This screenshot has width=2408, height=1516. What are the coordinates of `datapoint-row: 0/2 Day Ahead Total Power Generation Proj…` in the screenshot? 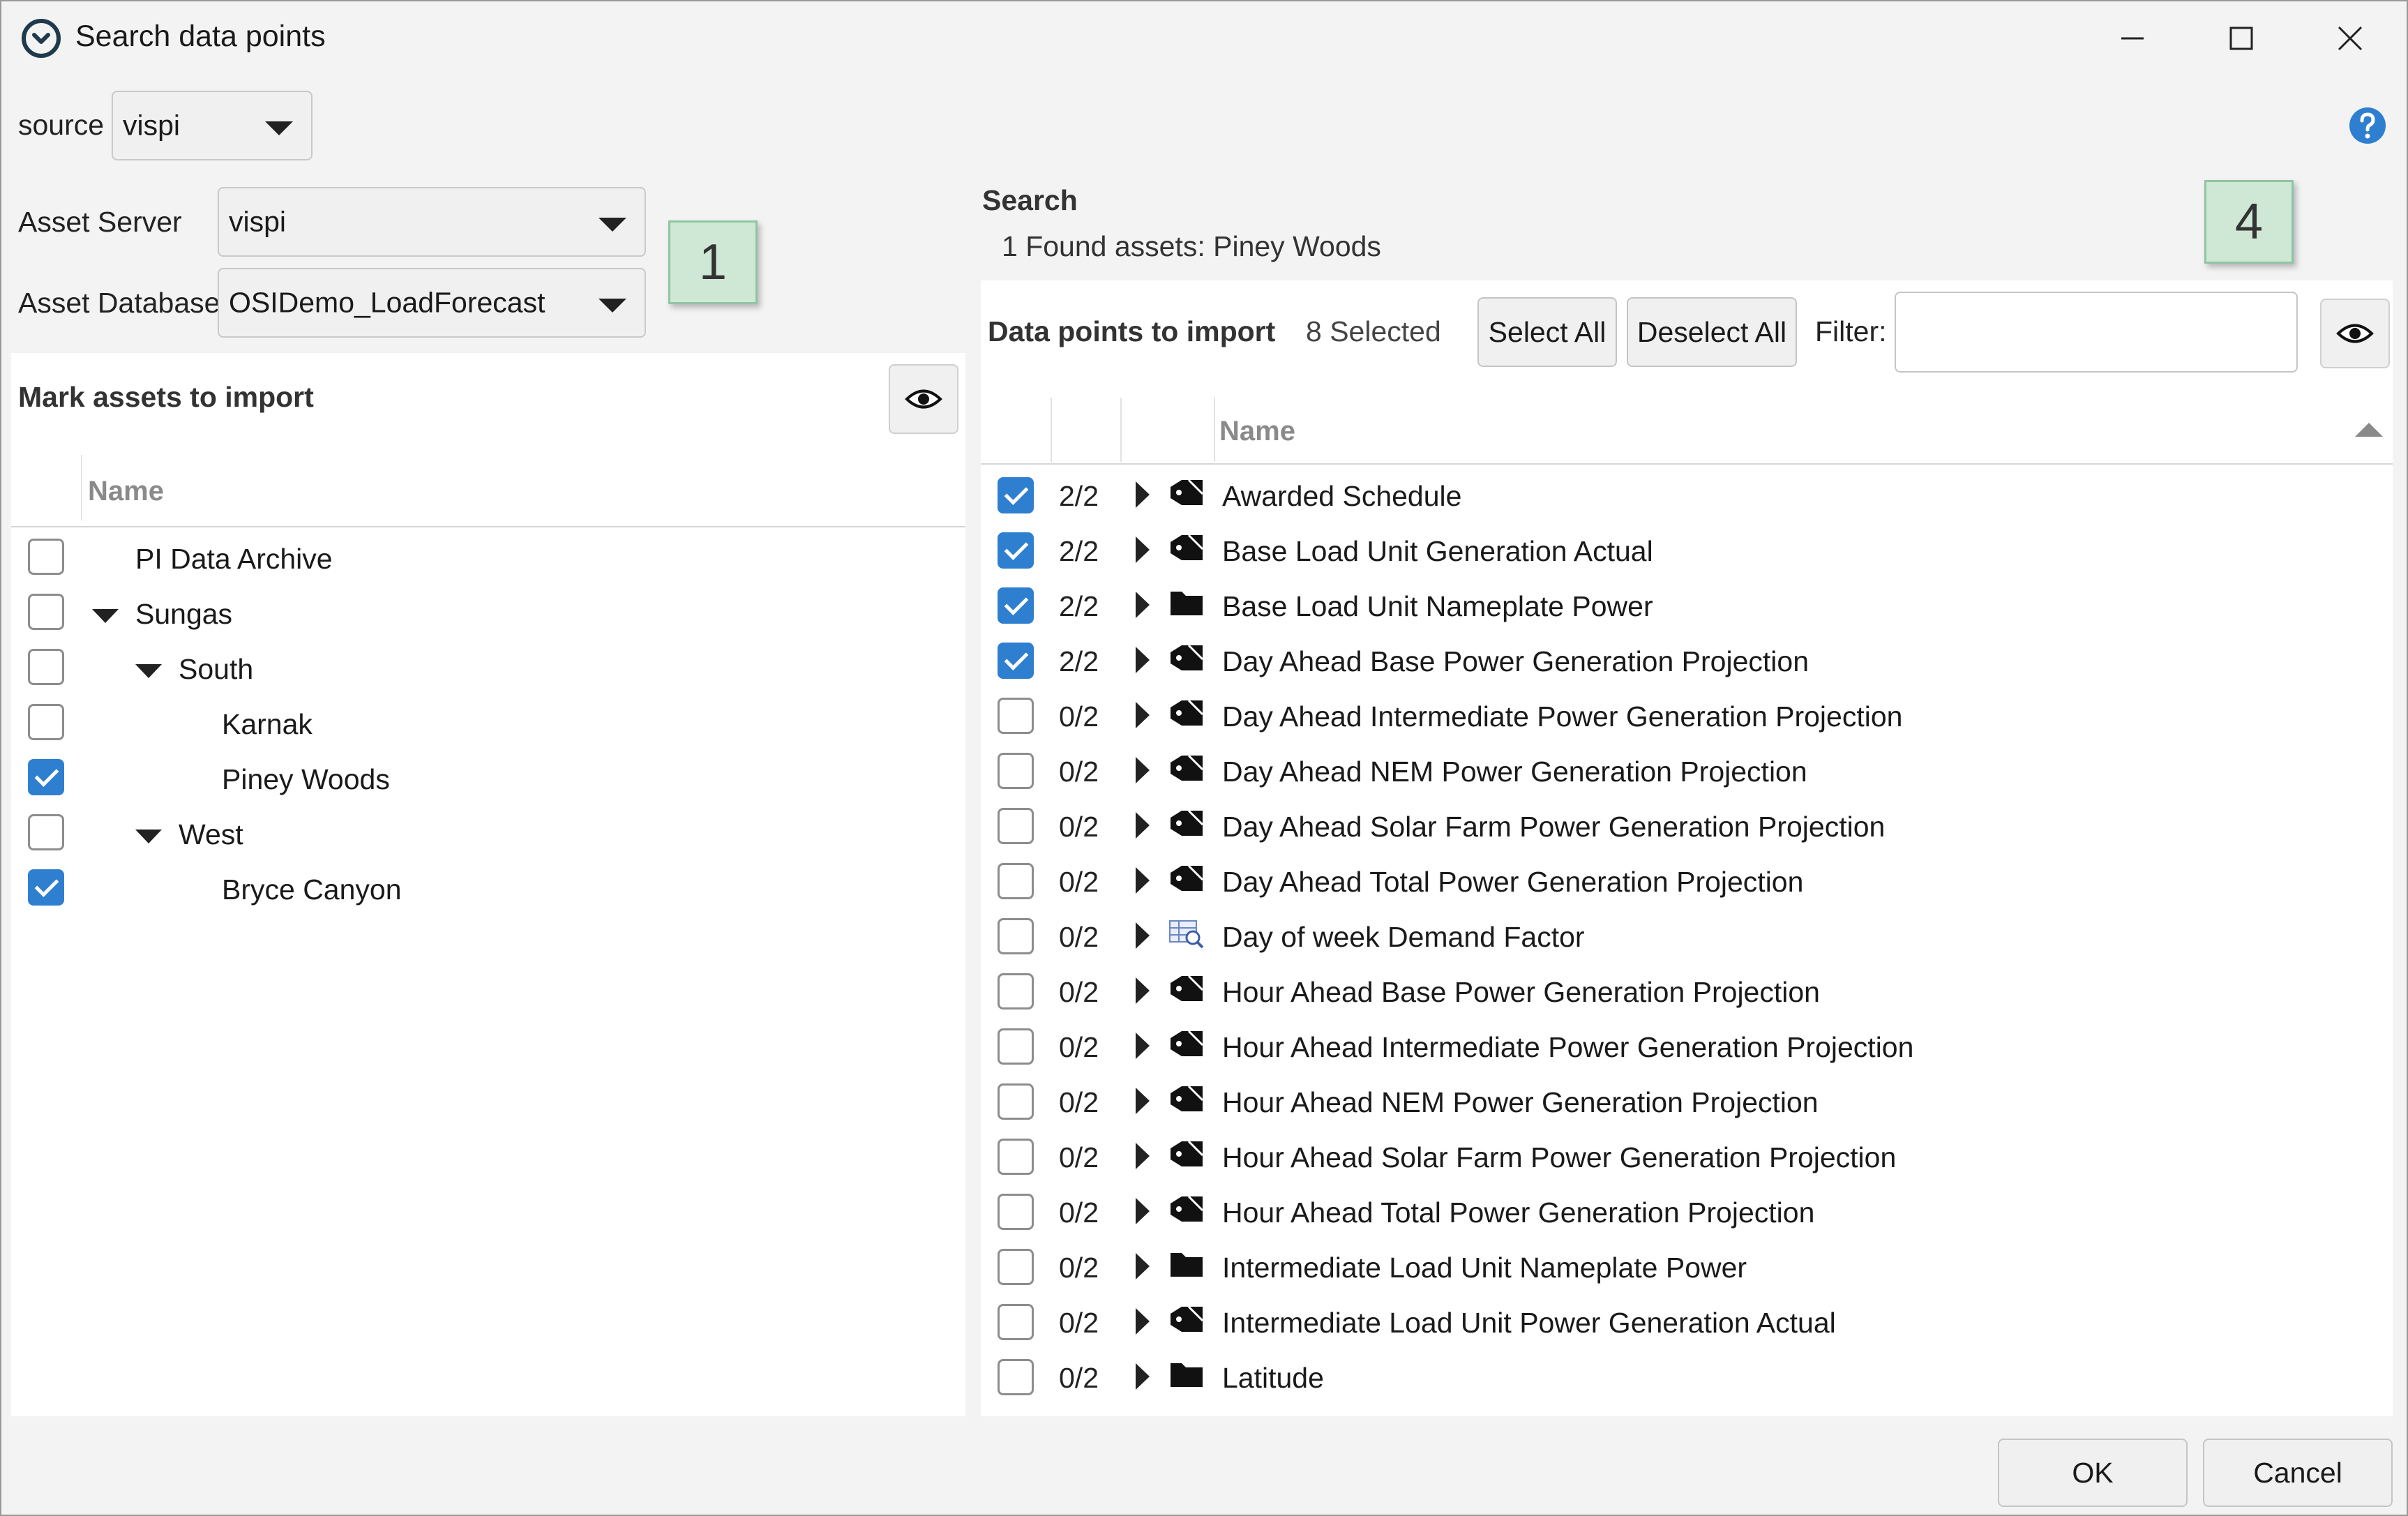 It's located at (1687, 879).